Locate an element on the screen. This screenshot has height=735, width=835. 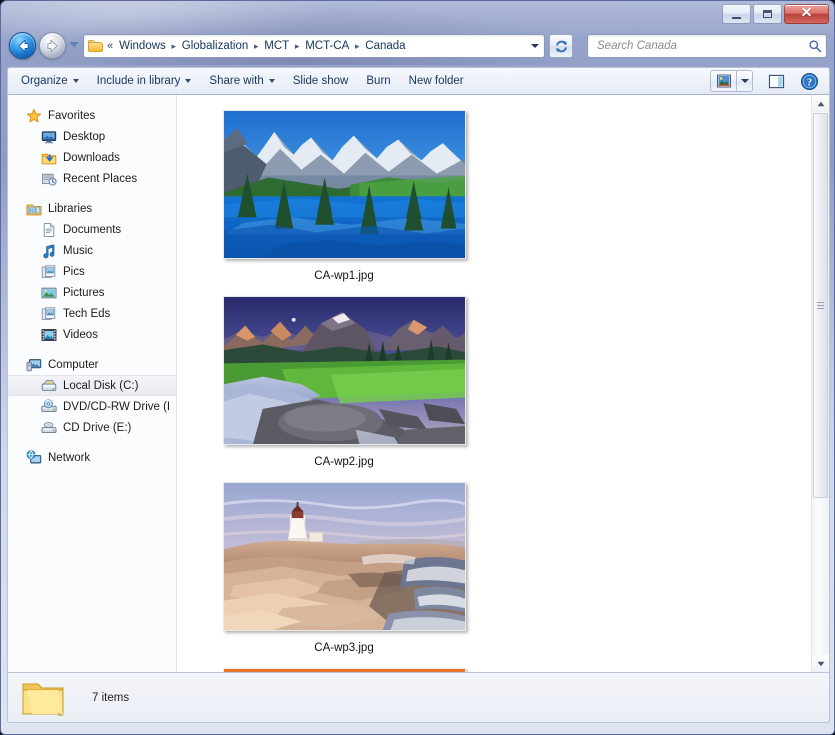
chevron-up-icon is located at coordinates (820, 103).